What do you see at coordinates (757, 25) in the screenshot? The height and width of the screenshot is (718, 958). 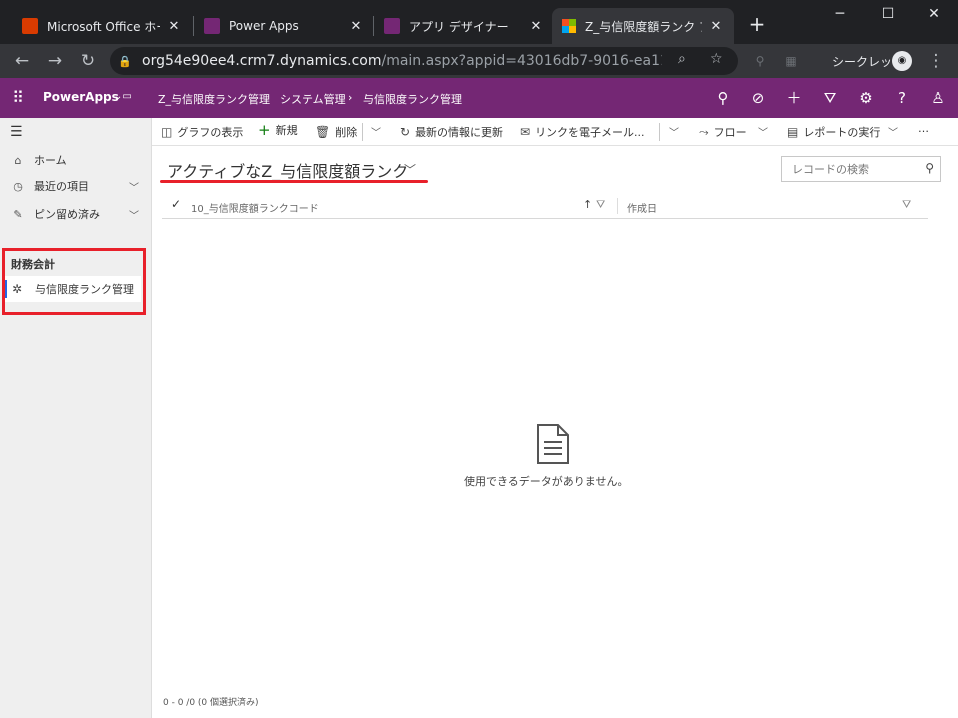 I see `new-tab-icon: +` at bounding box center [757, 25].